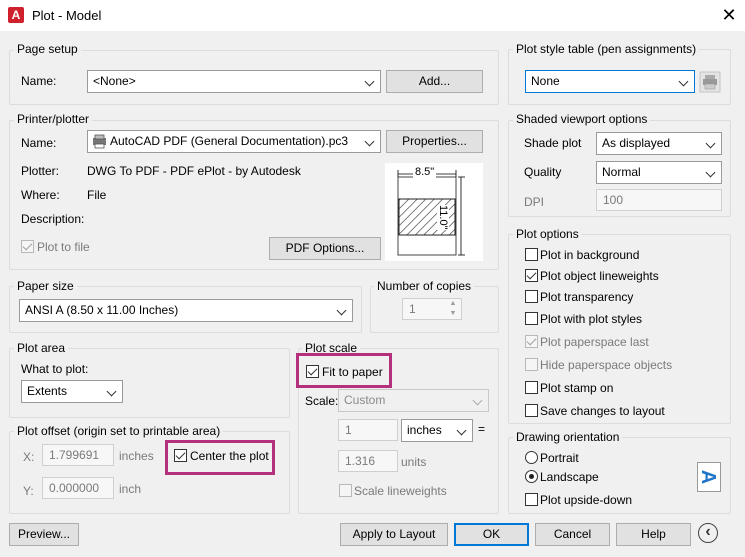  I want to click on fit-to-paper-checkbox, so click(312, 371).